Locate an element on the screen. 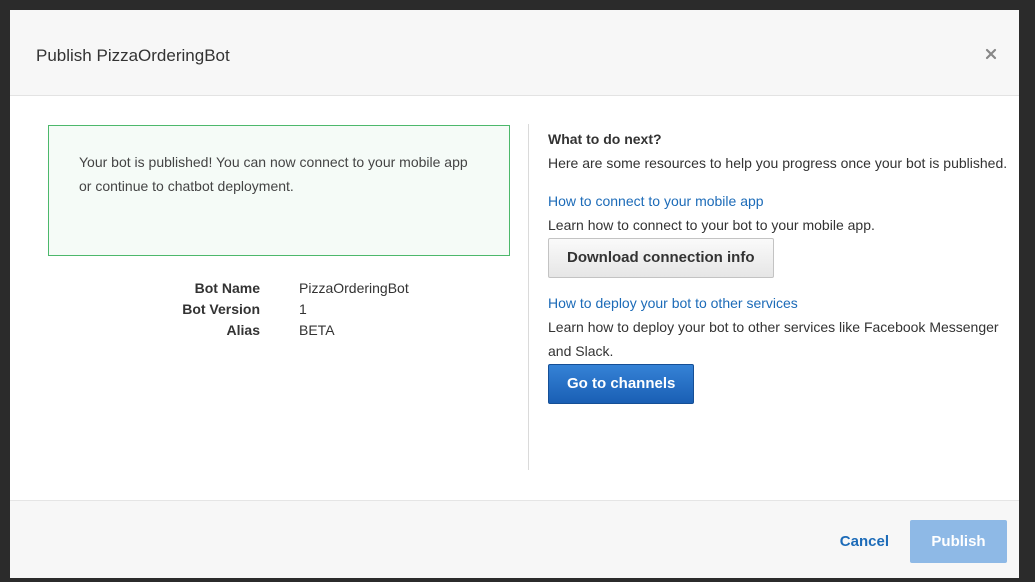 The image size is (1035, 582). detail-label: Bot Version is located at coordinates (221, 309).